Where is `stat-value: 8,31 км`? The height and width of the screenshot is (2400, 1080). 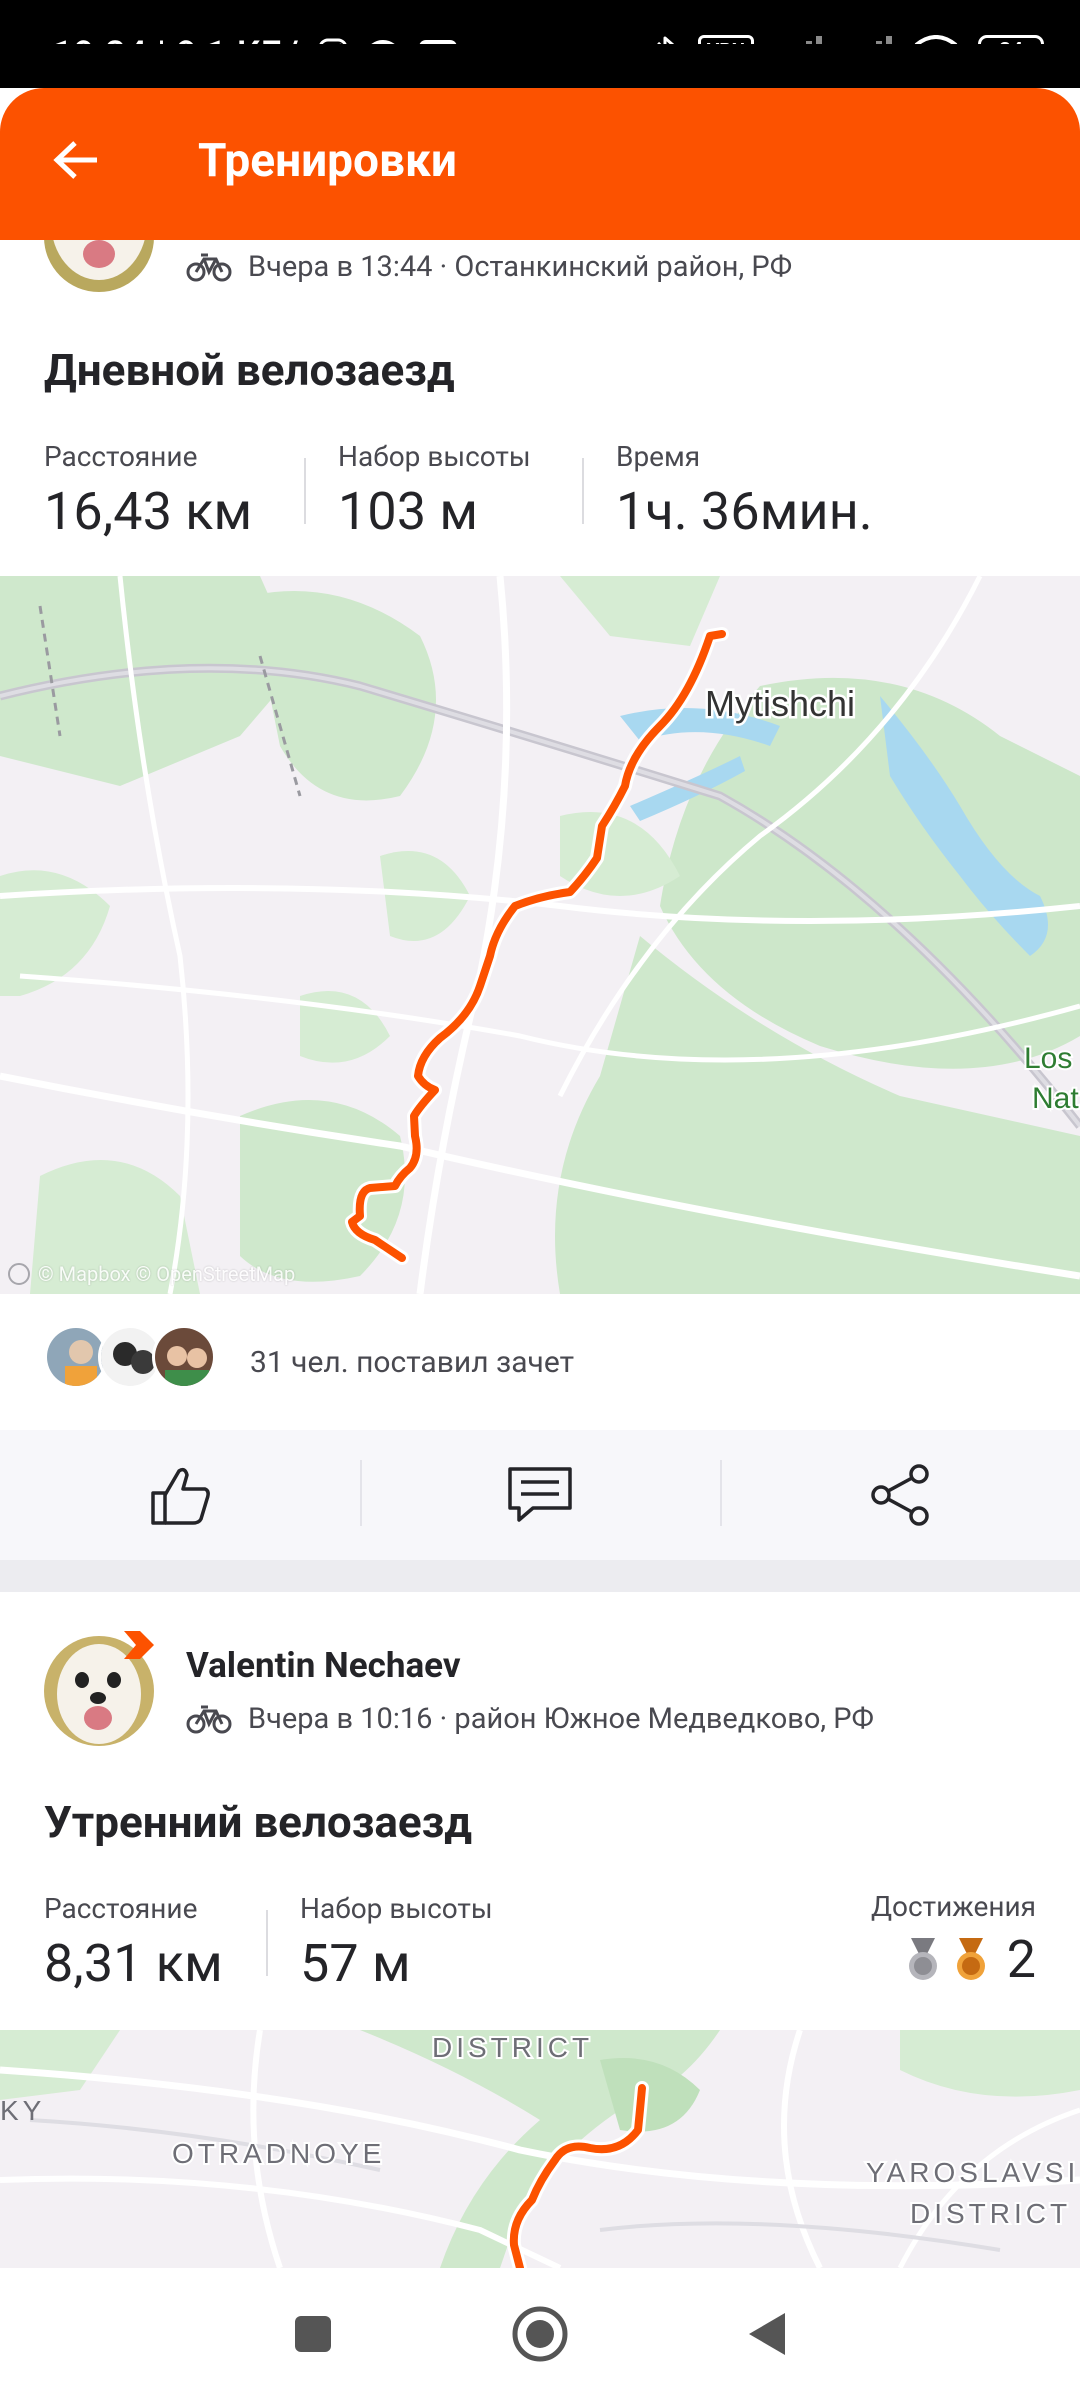
stat-value: 8,31 км is located at coordinates (133, 1963).